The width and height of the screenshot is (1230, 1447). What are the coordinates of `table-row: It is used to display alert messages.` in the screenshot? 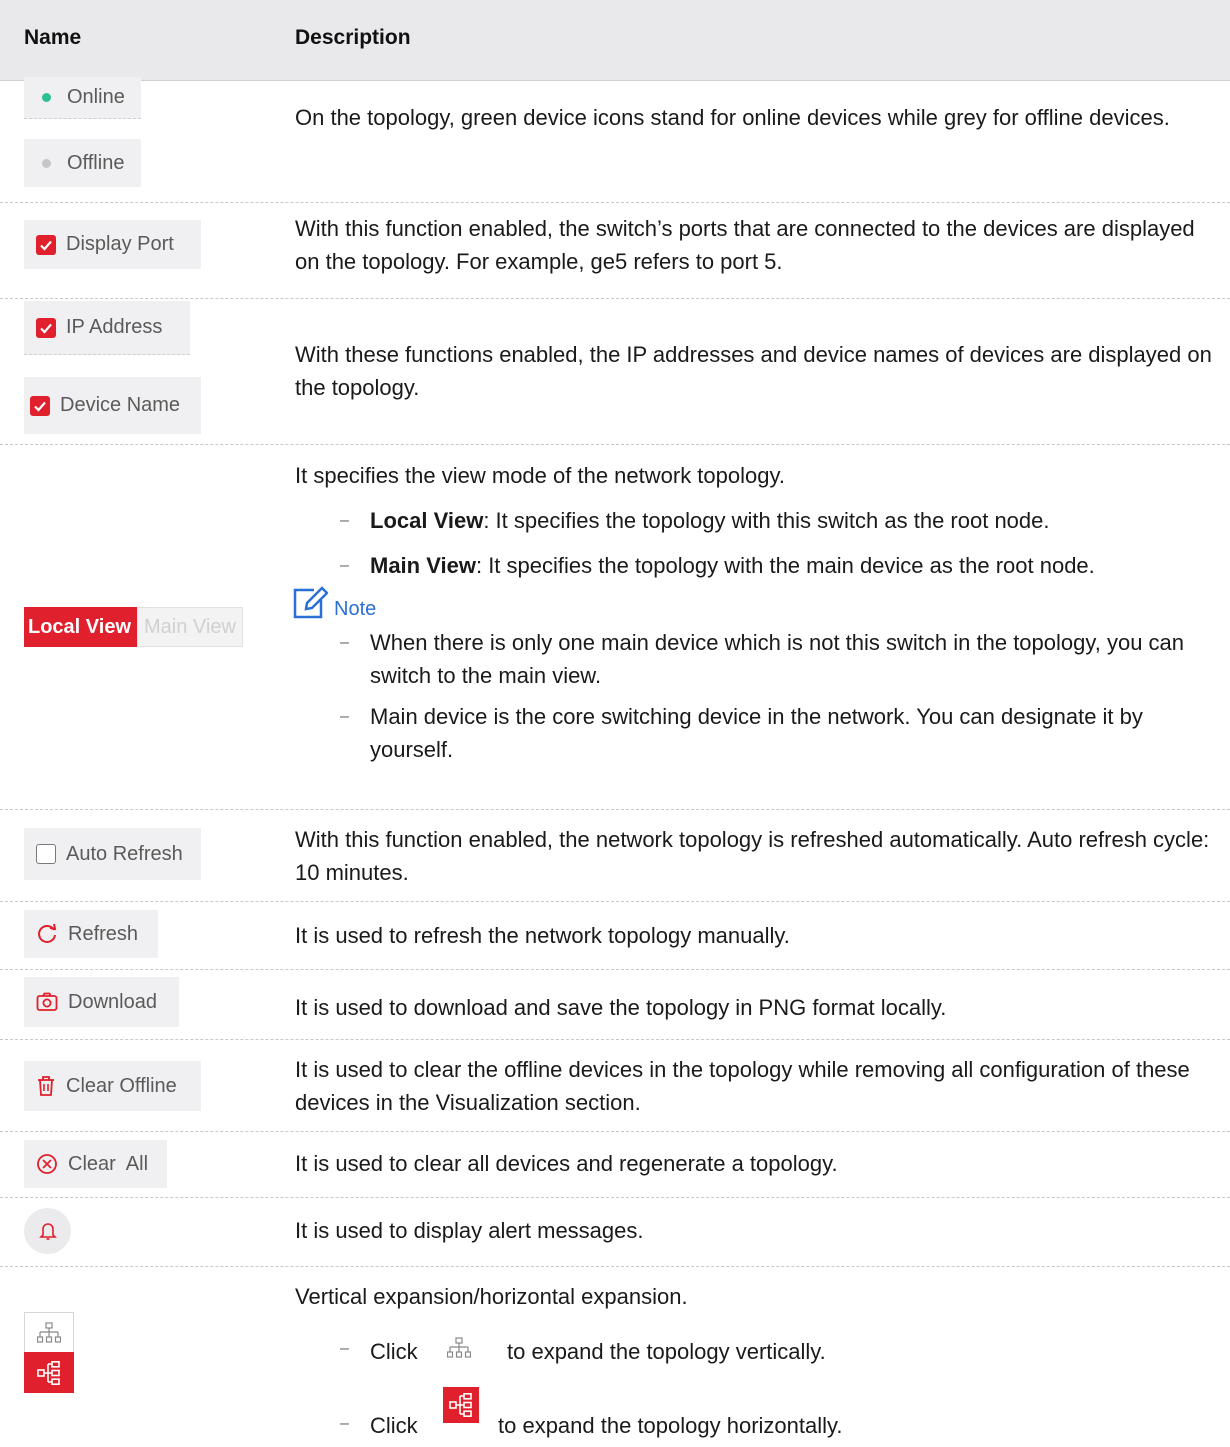 It's located at (615, 1232).